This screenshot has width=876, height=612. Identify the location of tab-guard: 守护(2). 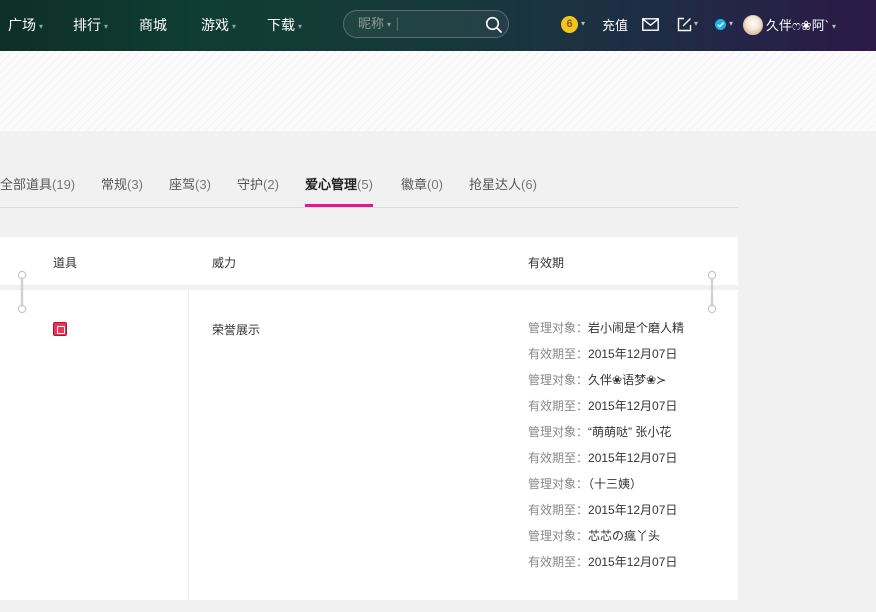
(258, 191).